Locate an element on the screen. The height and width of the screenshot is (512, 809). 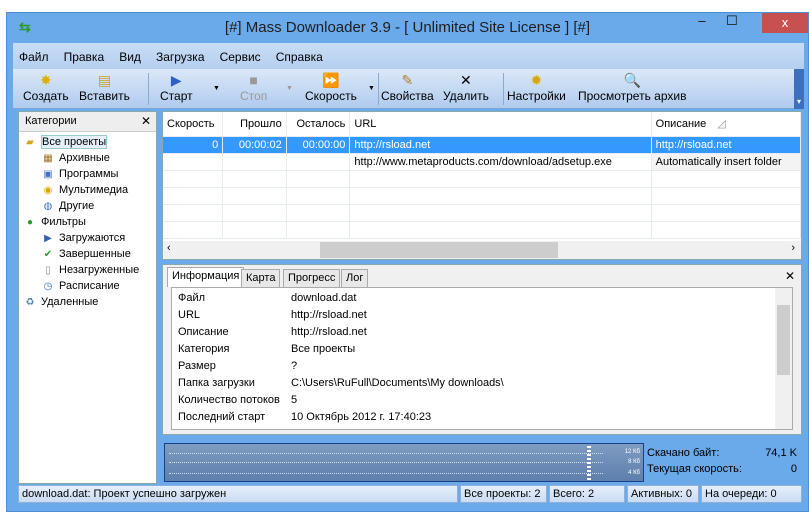
label: Расписание is located at coordinates (89, 286).